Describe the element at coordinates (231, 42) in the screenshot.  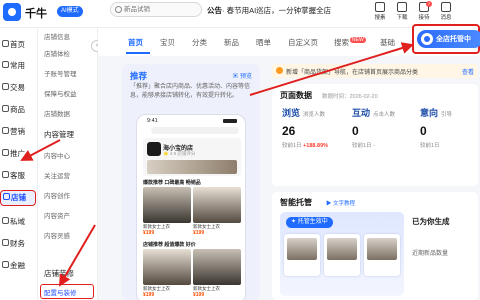
I see `tab-new: 新品` at that location.